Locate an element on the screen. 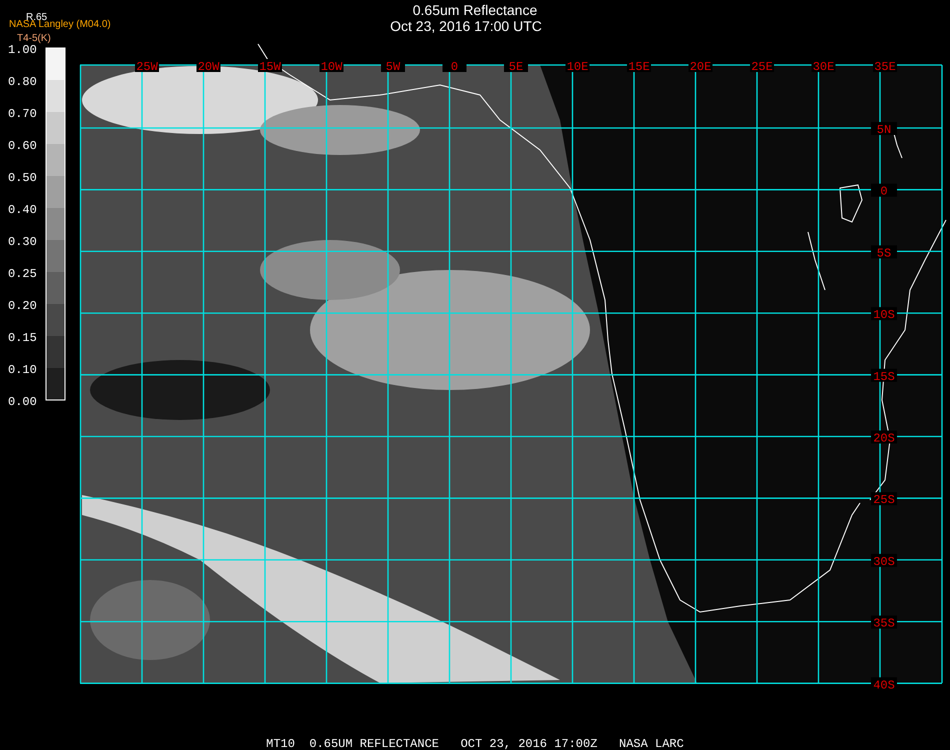 The height and width of the screenshot is (750, 950). longitude-label: 10E is located at coordinates (578, 66).